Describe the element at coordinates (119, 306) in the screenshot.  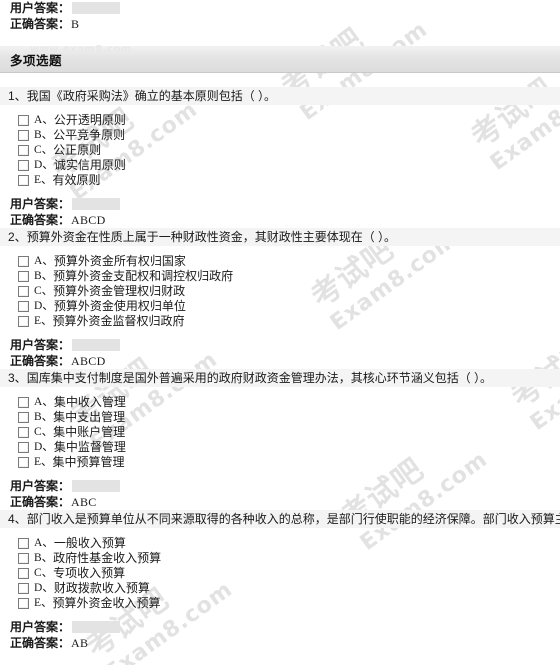
I see `option-label: 预算外资金使用权归单位` at that location.